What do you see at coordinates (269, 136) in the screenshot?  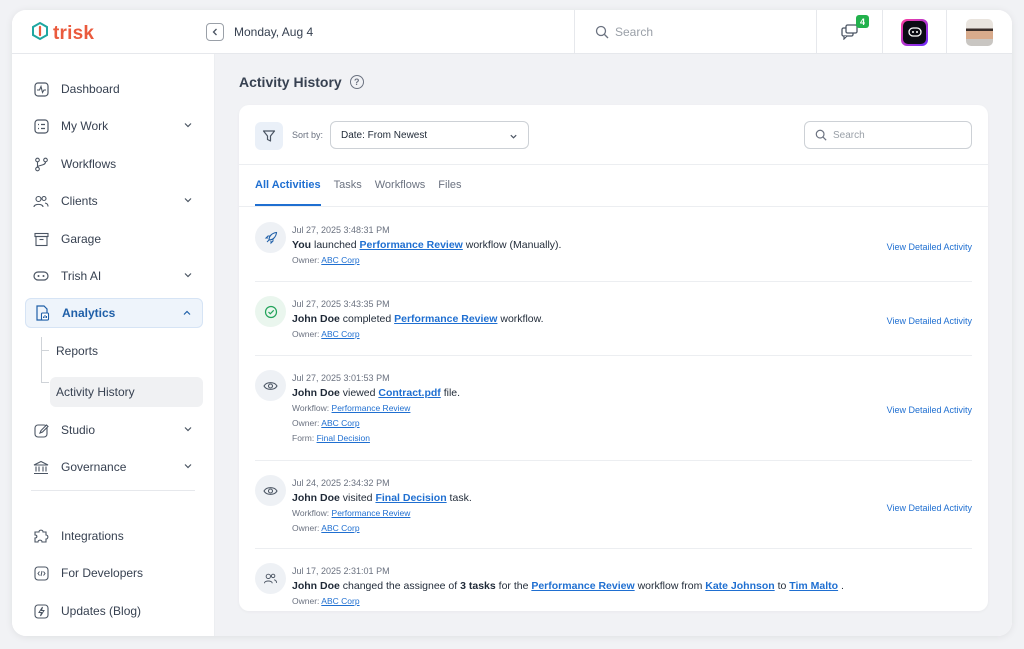 I see `filter-button` at bounding box center [269, 136].